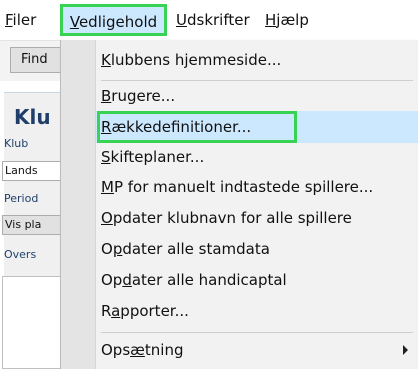  Describe the element at coordinates (257, 332) in the screenshot. I see `menu-separator` at that location.